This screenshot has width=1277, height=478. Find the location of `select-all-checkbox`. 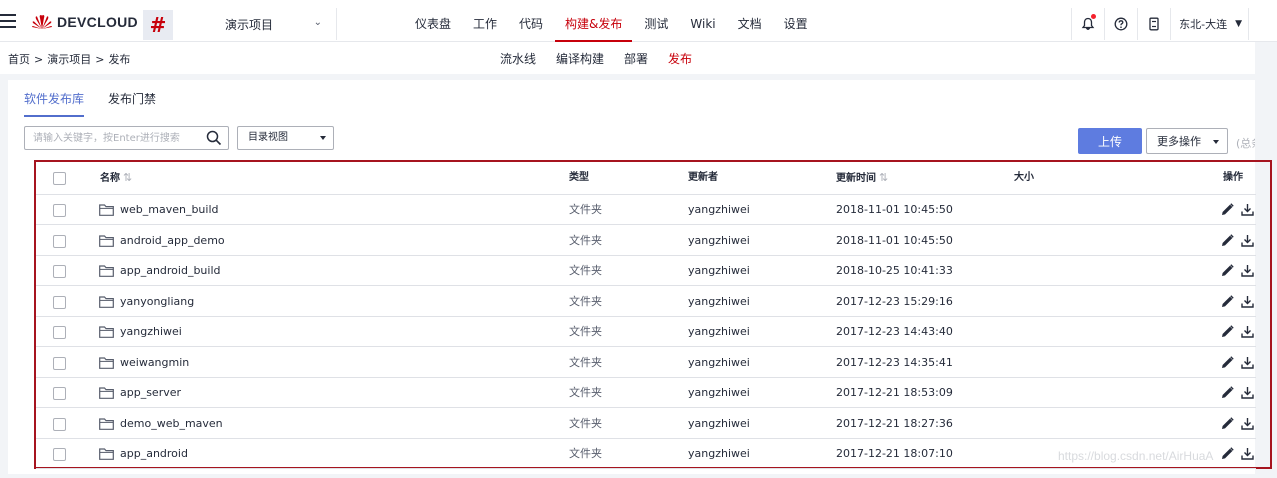

select-all-checkbox is located at coordinates (59, 178).